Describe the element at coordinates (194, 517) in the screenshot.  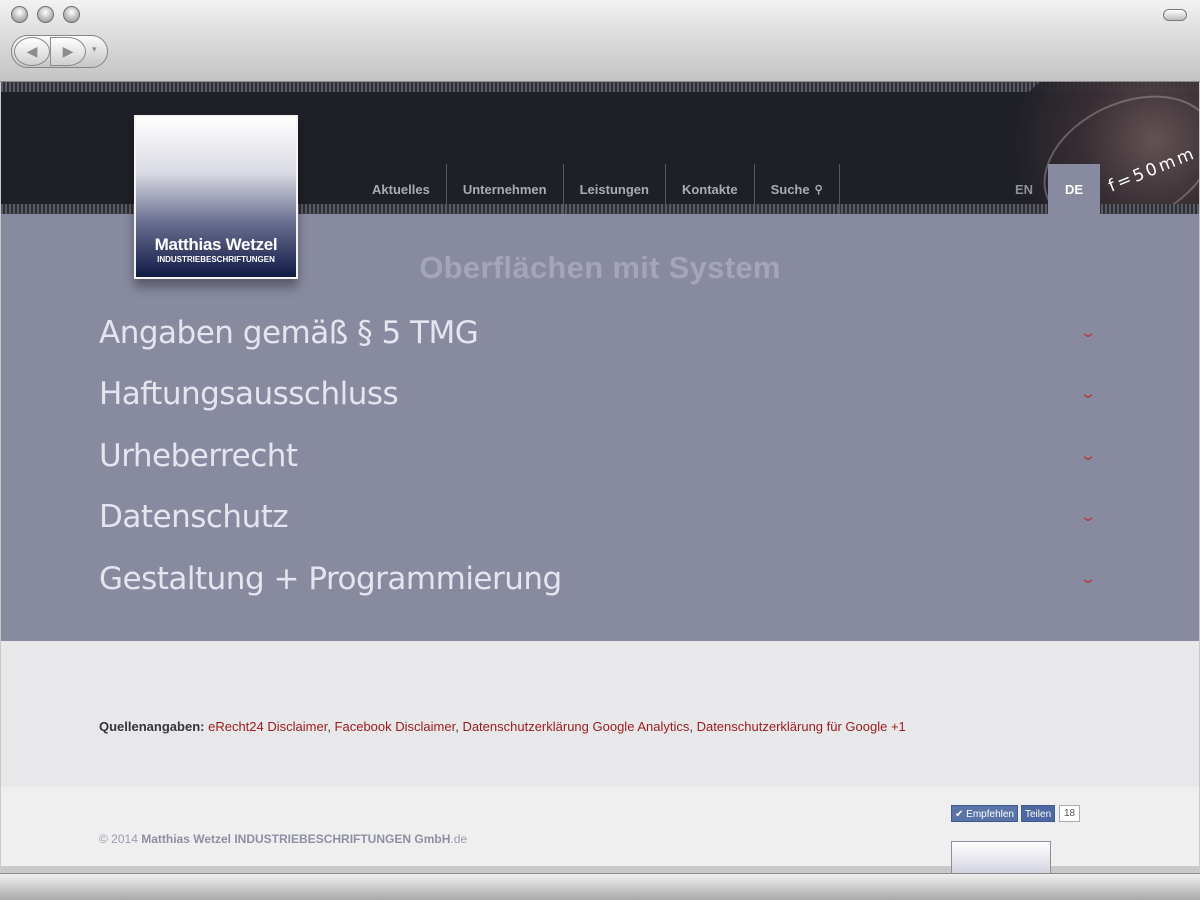
I see `accordion-item-title: Datenschutz` at that location.